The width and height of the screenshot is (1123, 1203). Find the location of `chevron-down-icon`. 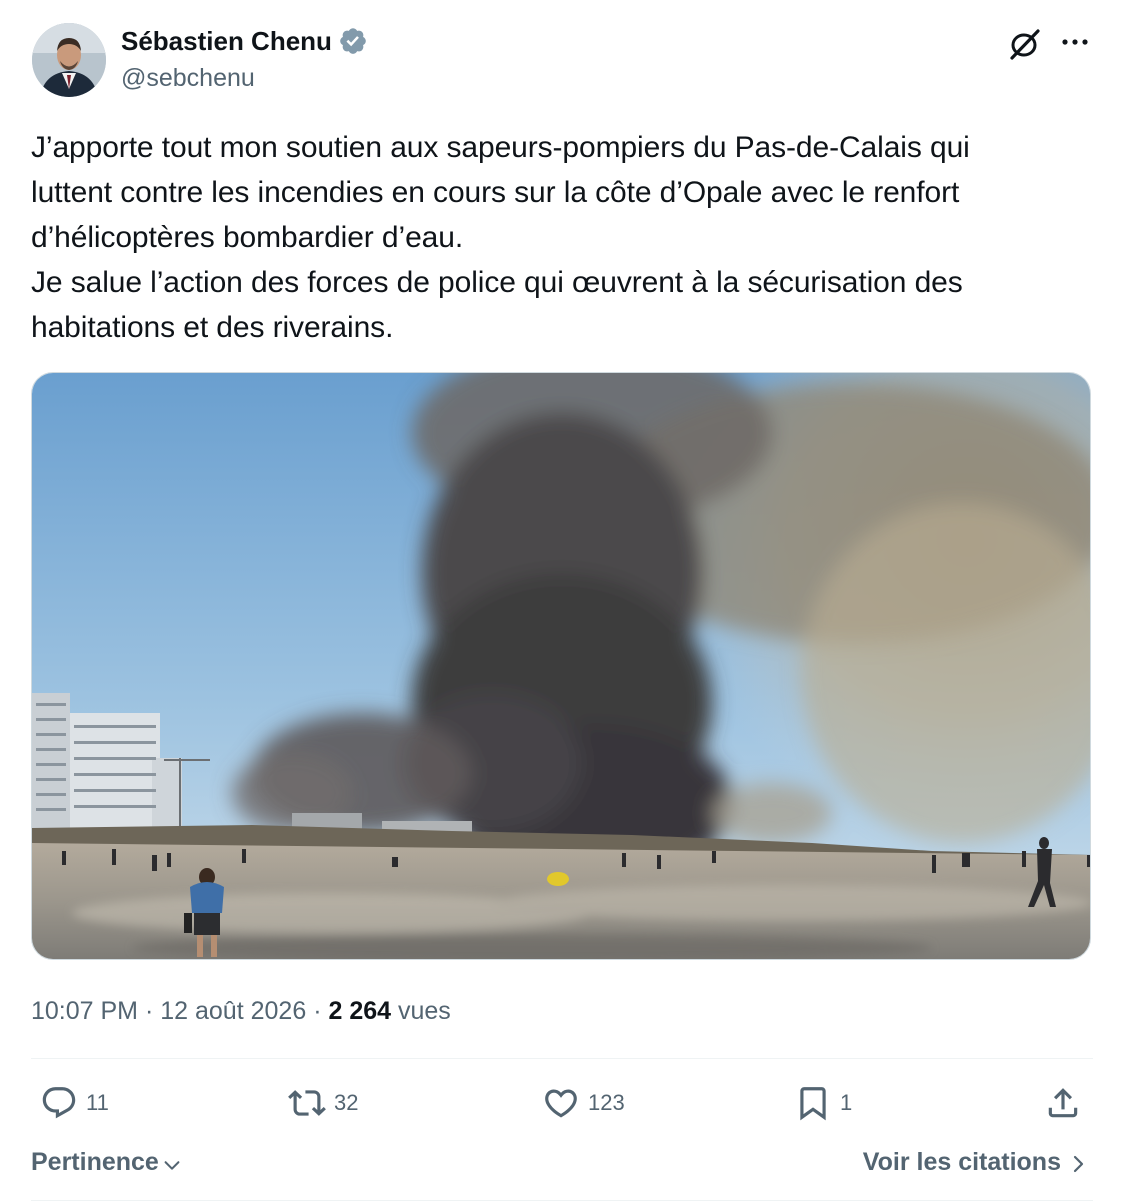

chevron-down-icon is located at coordinates (172, 1165).